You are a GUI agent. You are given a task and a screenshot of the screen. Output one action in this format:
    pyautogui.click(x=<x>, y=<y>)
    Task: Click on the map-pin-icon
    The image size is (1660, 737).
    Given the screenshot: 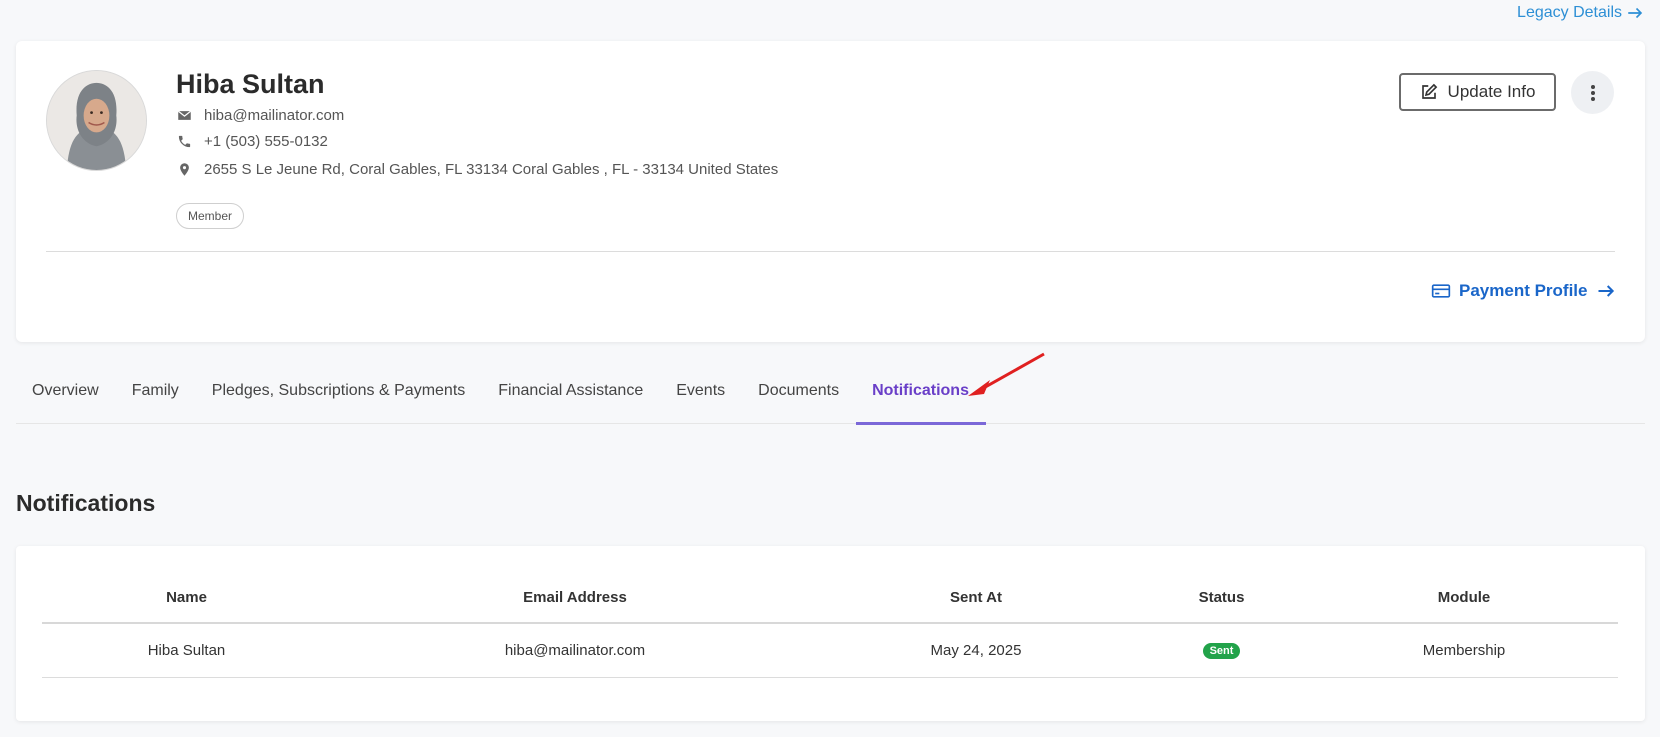 What is the action you would take?
    pyautogui.click(x=184, y=170)
    